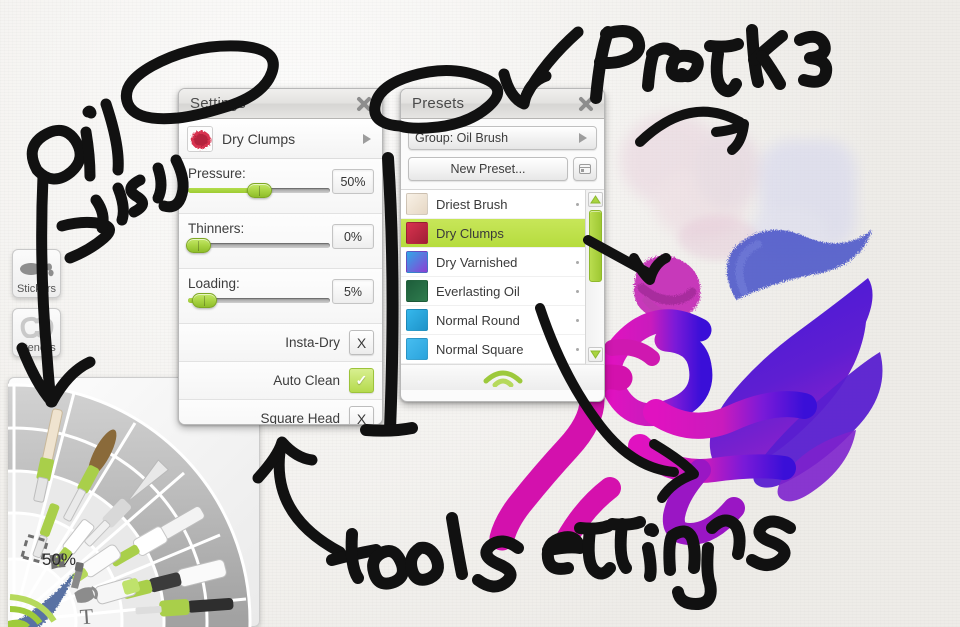 This screenshot has height=627, width=960. What do you see at coordinates (280, 343) in the screenshot?
I see `toggle-row-insta-dry: Insta-Dry X` at bounding box center [280, 343].